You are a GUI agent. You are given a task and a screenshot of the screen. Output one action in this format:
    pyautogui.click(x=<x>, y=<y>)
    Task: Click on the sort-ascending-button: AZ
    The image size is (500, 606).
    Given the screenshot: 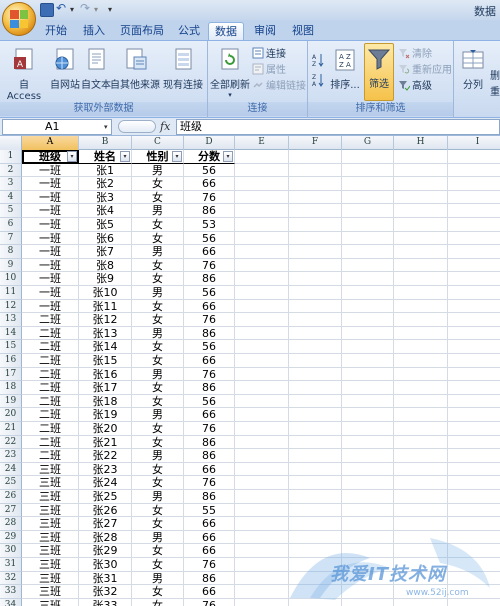 What is the action you would take?
    pyautogui.click(x=318, y=59)
    